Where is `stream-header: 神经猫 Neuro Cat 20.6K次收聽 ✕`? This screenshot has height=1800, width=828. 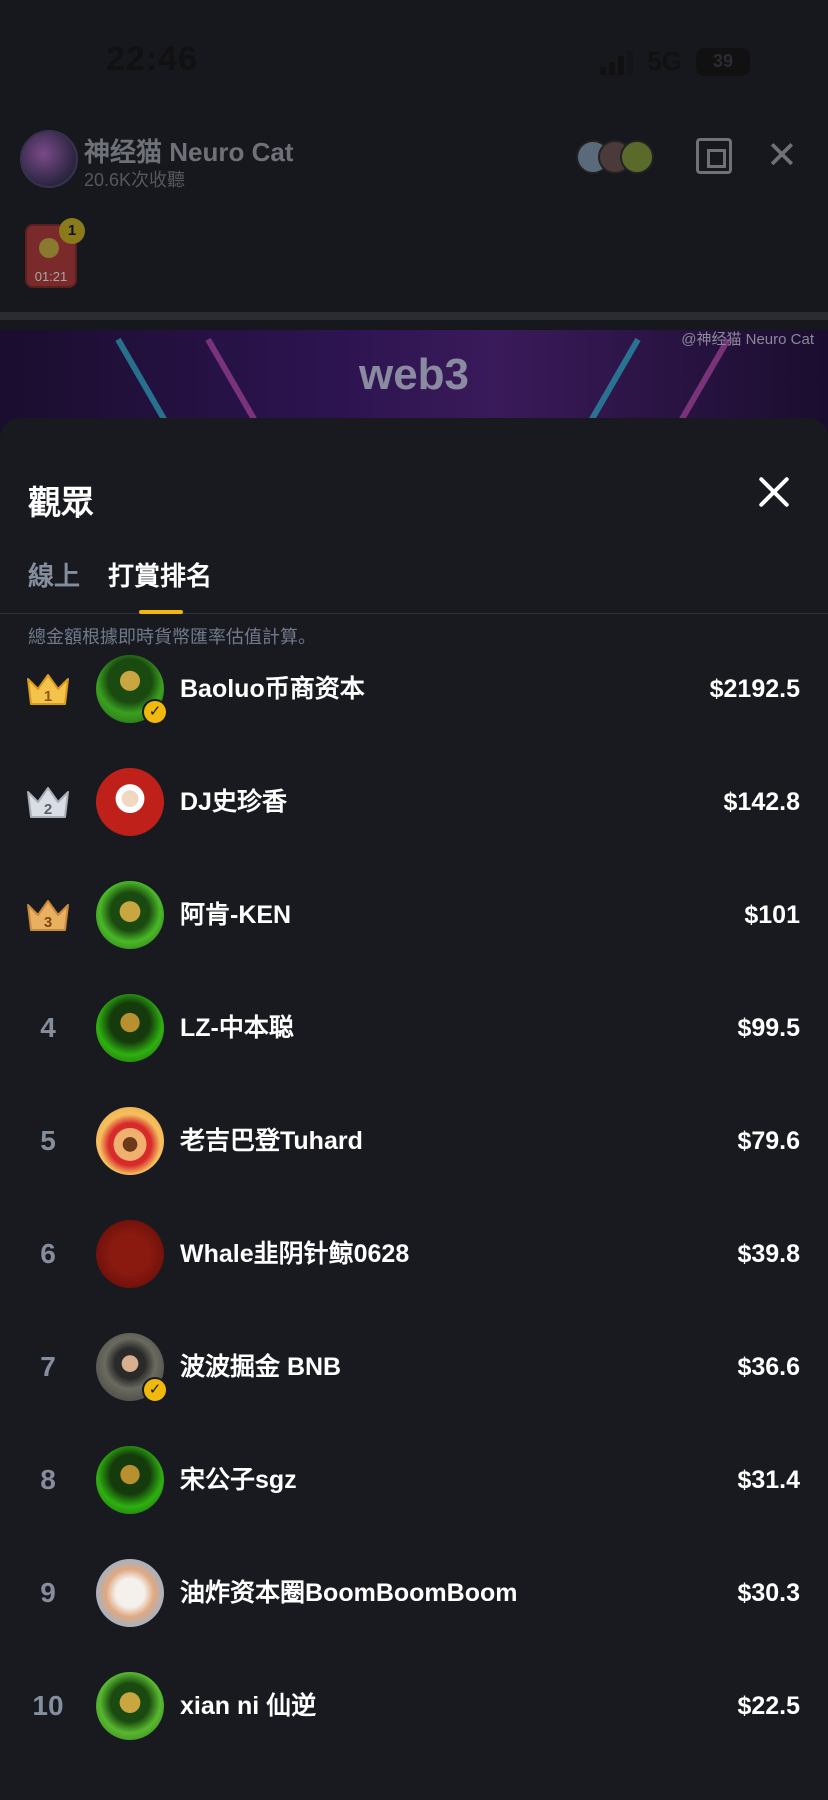 stream-header: 神经猫 Neuro Cat 20.6K次收聽 ✕ is located at coordinates (415, 160).